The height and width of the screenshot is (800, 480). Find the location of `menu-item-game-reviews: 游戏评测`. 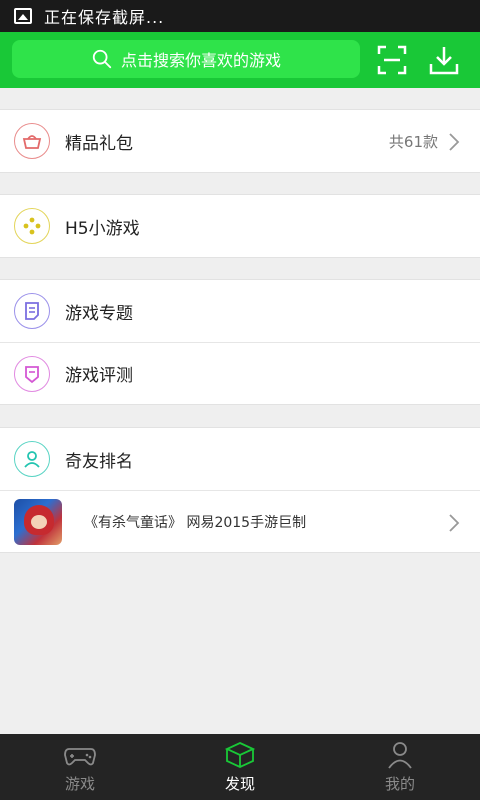

menu-item-game-reviews: 游戏评测 is located at coordinates (240, 373).